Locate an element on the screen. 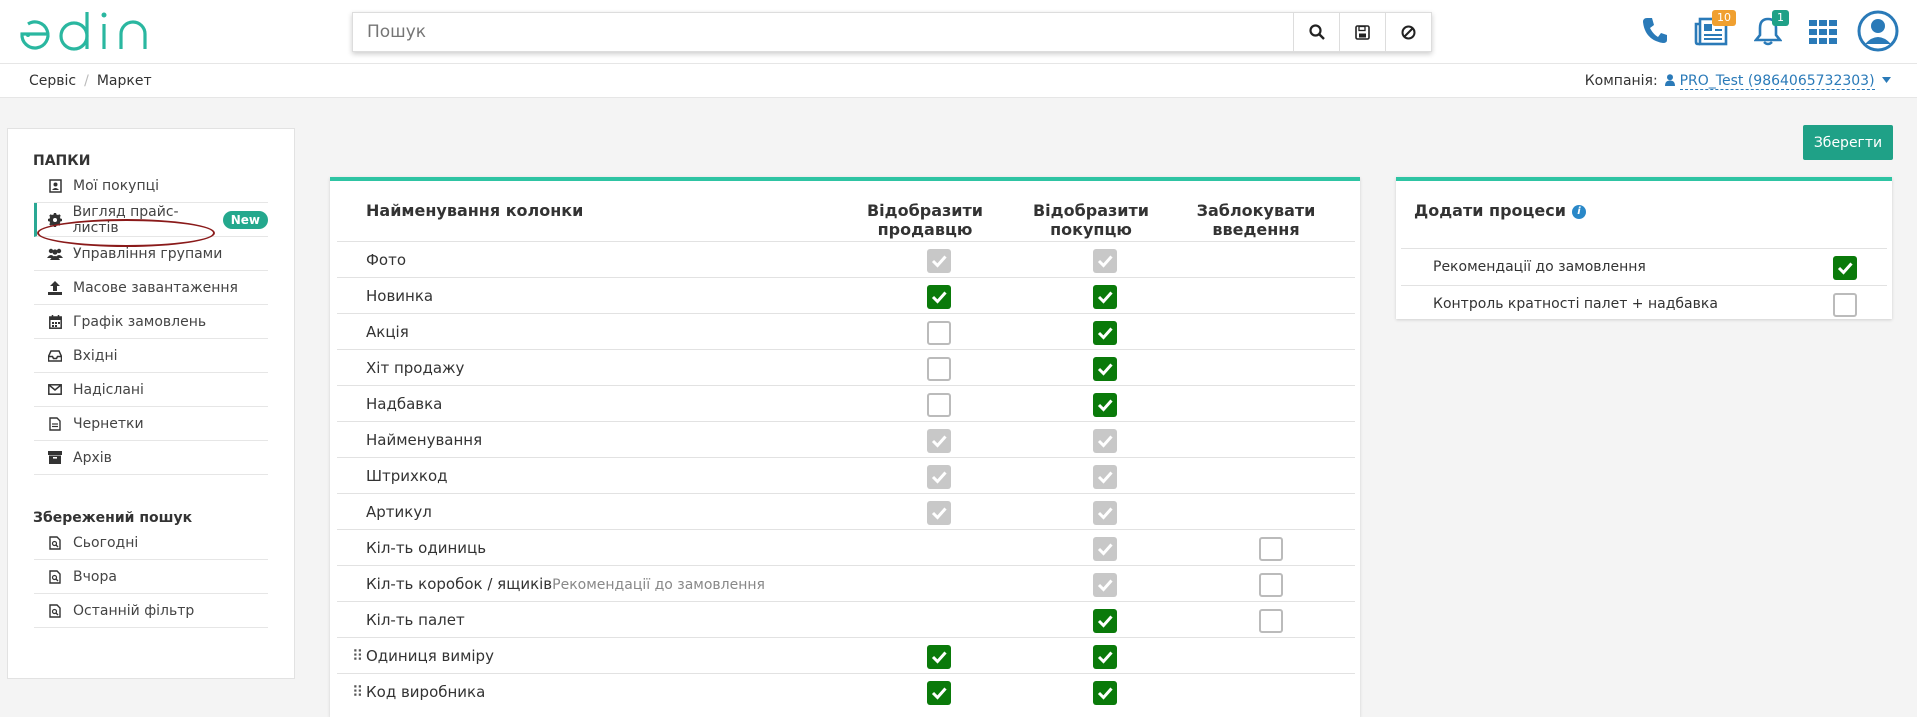  table-row: Найменування is located at coordinates (846, 439).